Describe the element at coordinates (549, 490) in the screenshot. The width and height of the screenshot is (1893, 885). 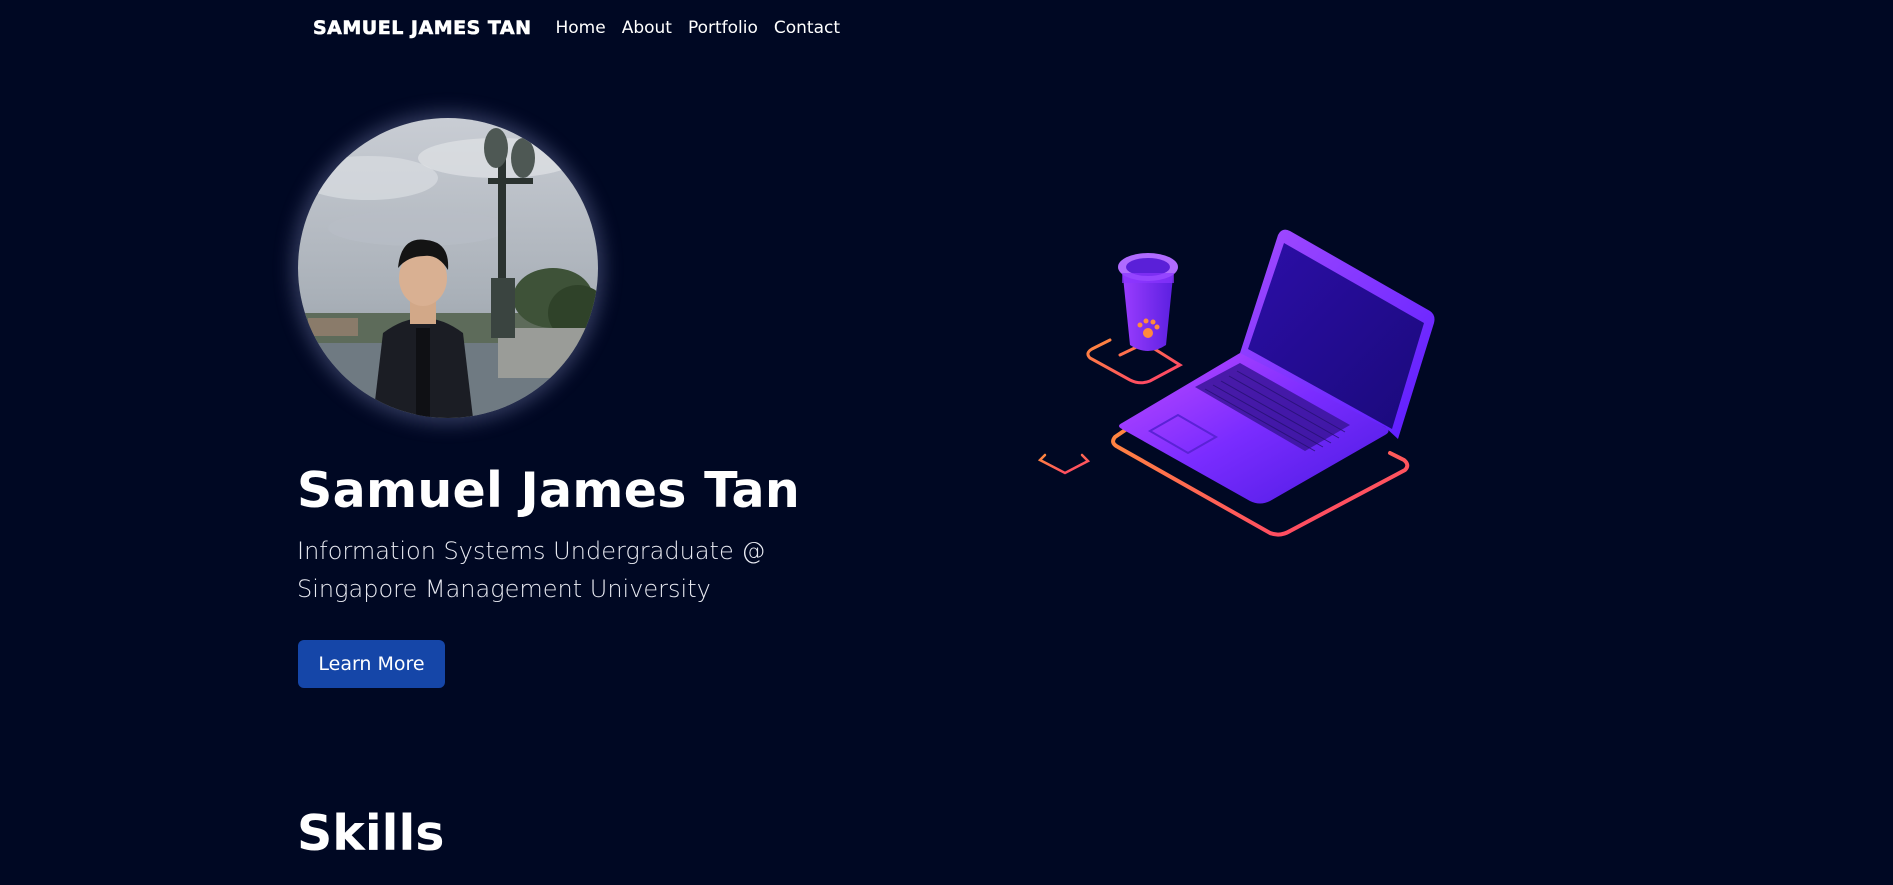
I see `hero-name: Samuel James Tan` at that location.